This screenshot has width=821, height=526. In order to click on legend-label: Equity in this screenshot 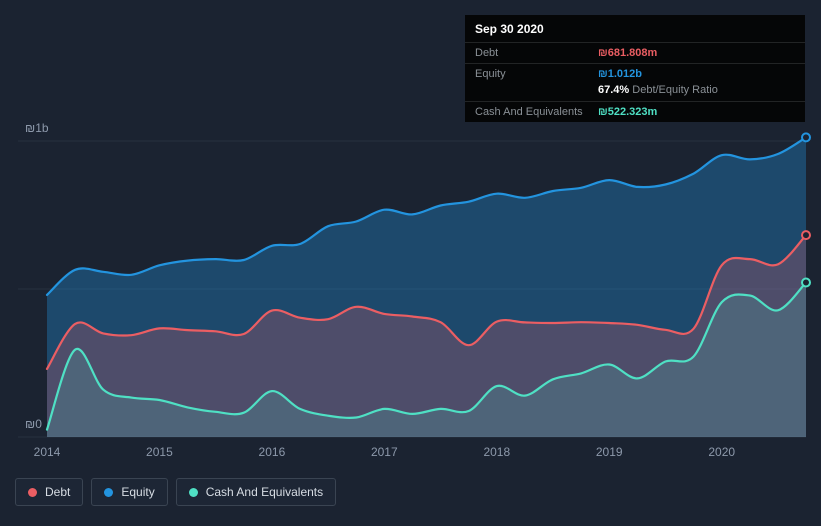, I will do `click(138, 492)`.